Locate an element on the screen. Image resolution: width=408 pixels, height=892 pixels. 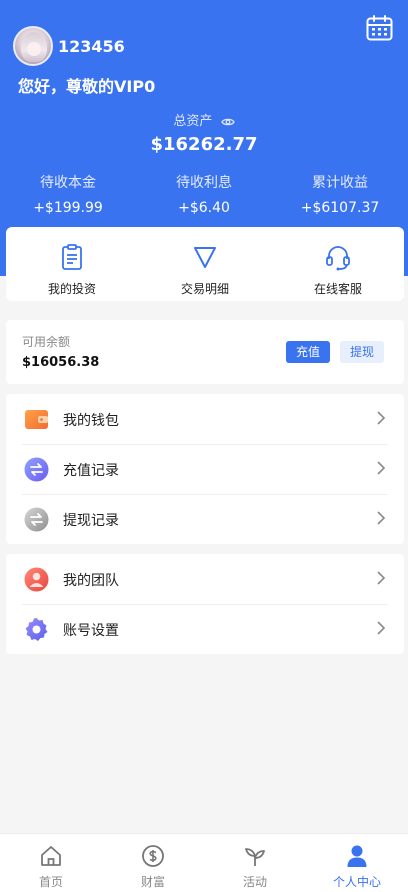
tab-personal-center: 个人中心 is located at coordinates (357, 863).